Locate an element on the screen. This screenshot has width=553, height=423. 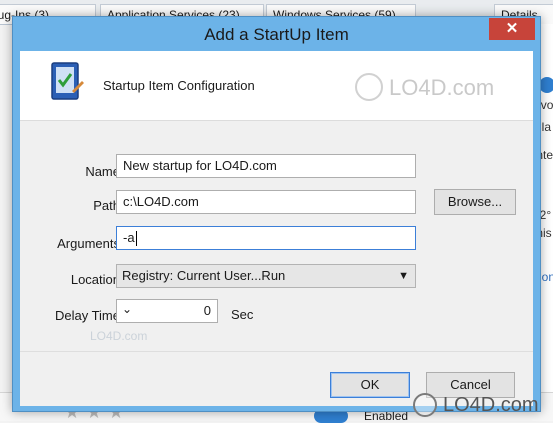
text-caret is located at coordinates (136, 239).